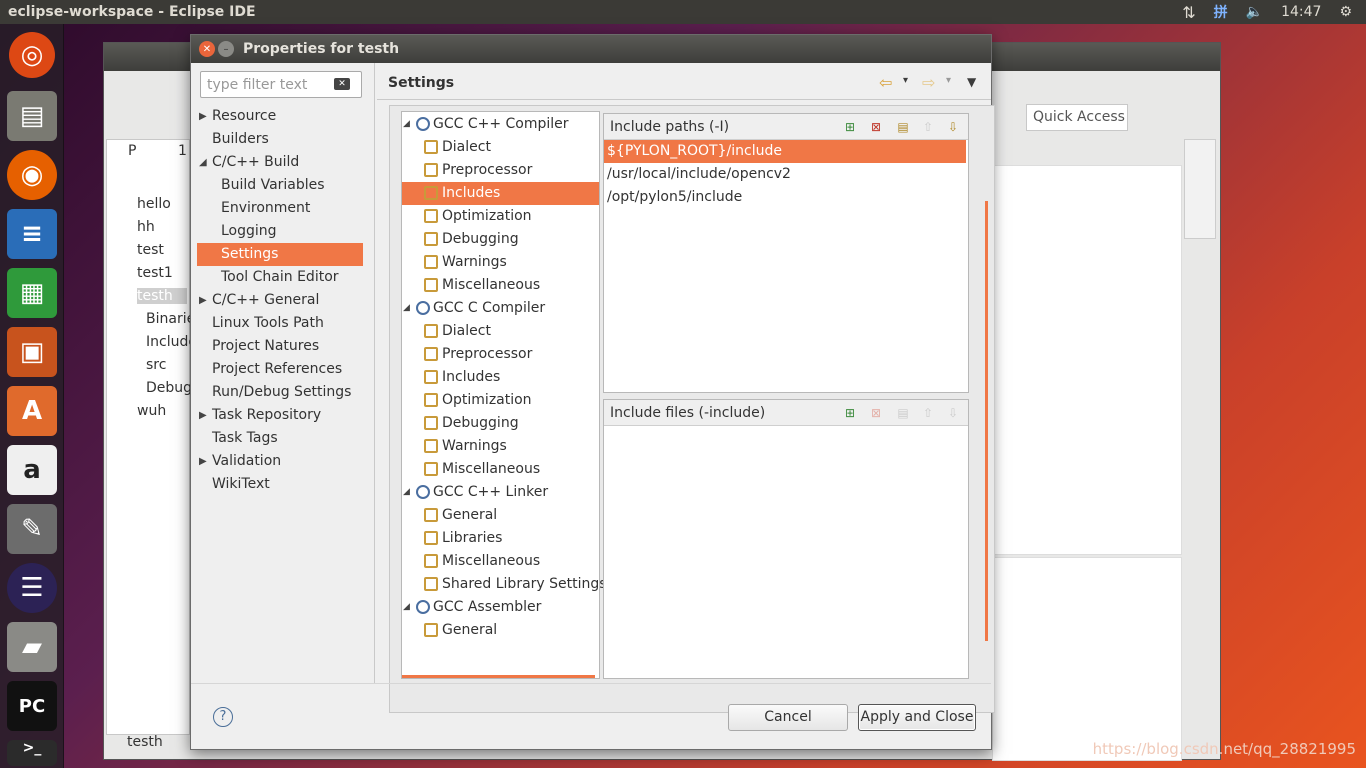 This screenshot has width=1366, height=768. Describe the element at coordinates (280, 369) in the screenshot. I see `nav-item: Project References` at that location.